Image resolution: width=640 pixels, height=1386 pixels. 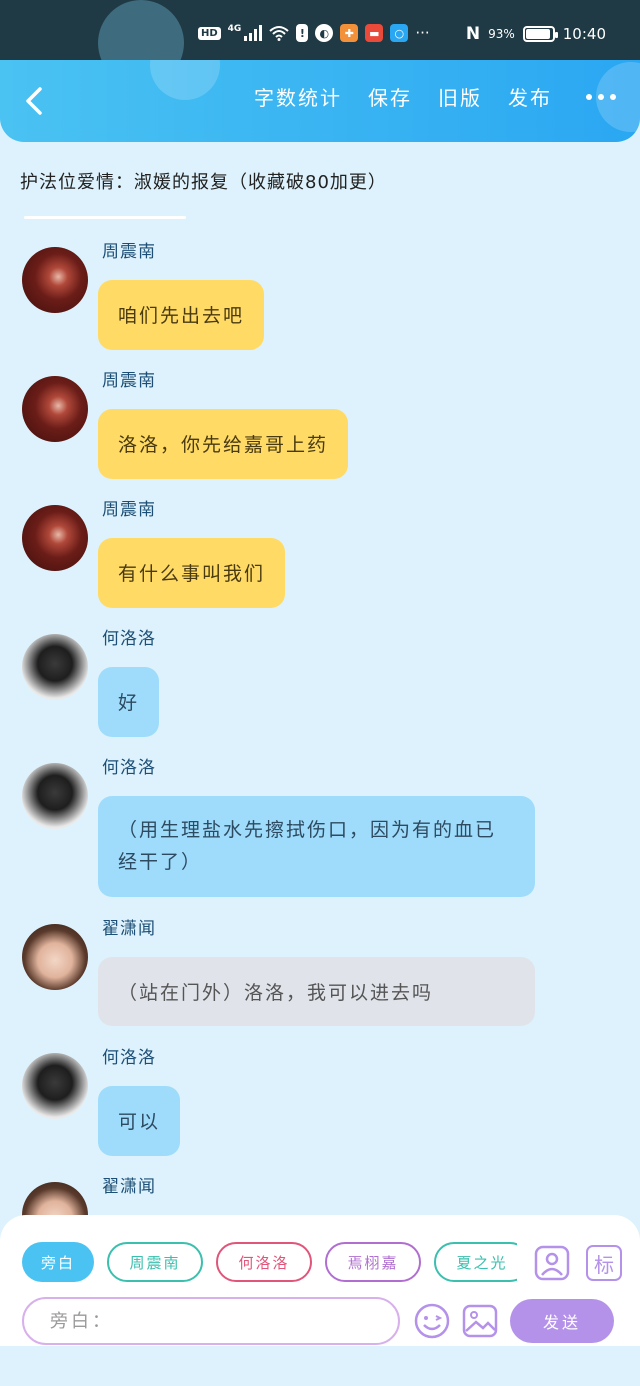 What do you see at coordinates (349, 33) in the screenshot?
I see `app-icon-2: ✚` at bounding box center [349, 33].